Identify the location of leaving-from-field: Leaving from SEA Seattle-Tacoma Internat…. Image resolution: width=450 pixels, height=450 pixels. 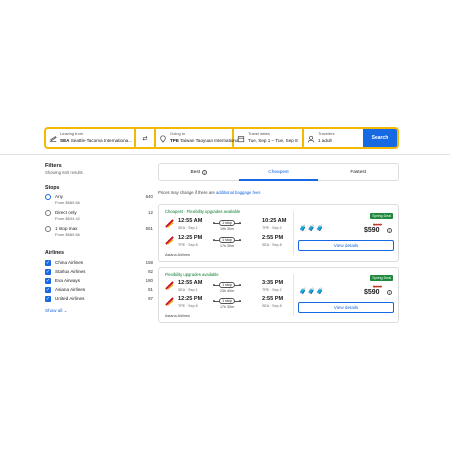
(90, 138).